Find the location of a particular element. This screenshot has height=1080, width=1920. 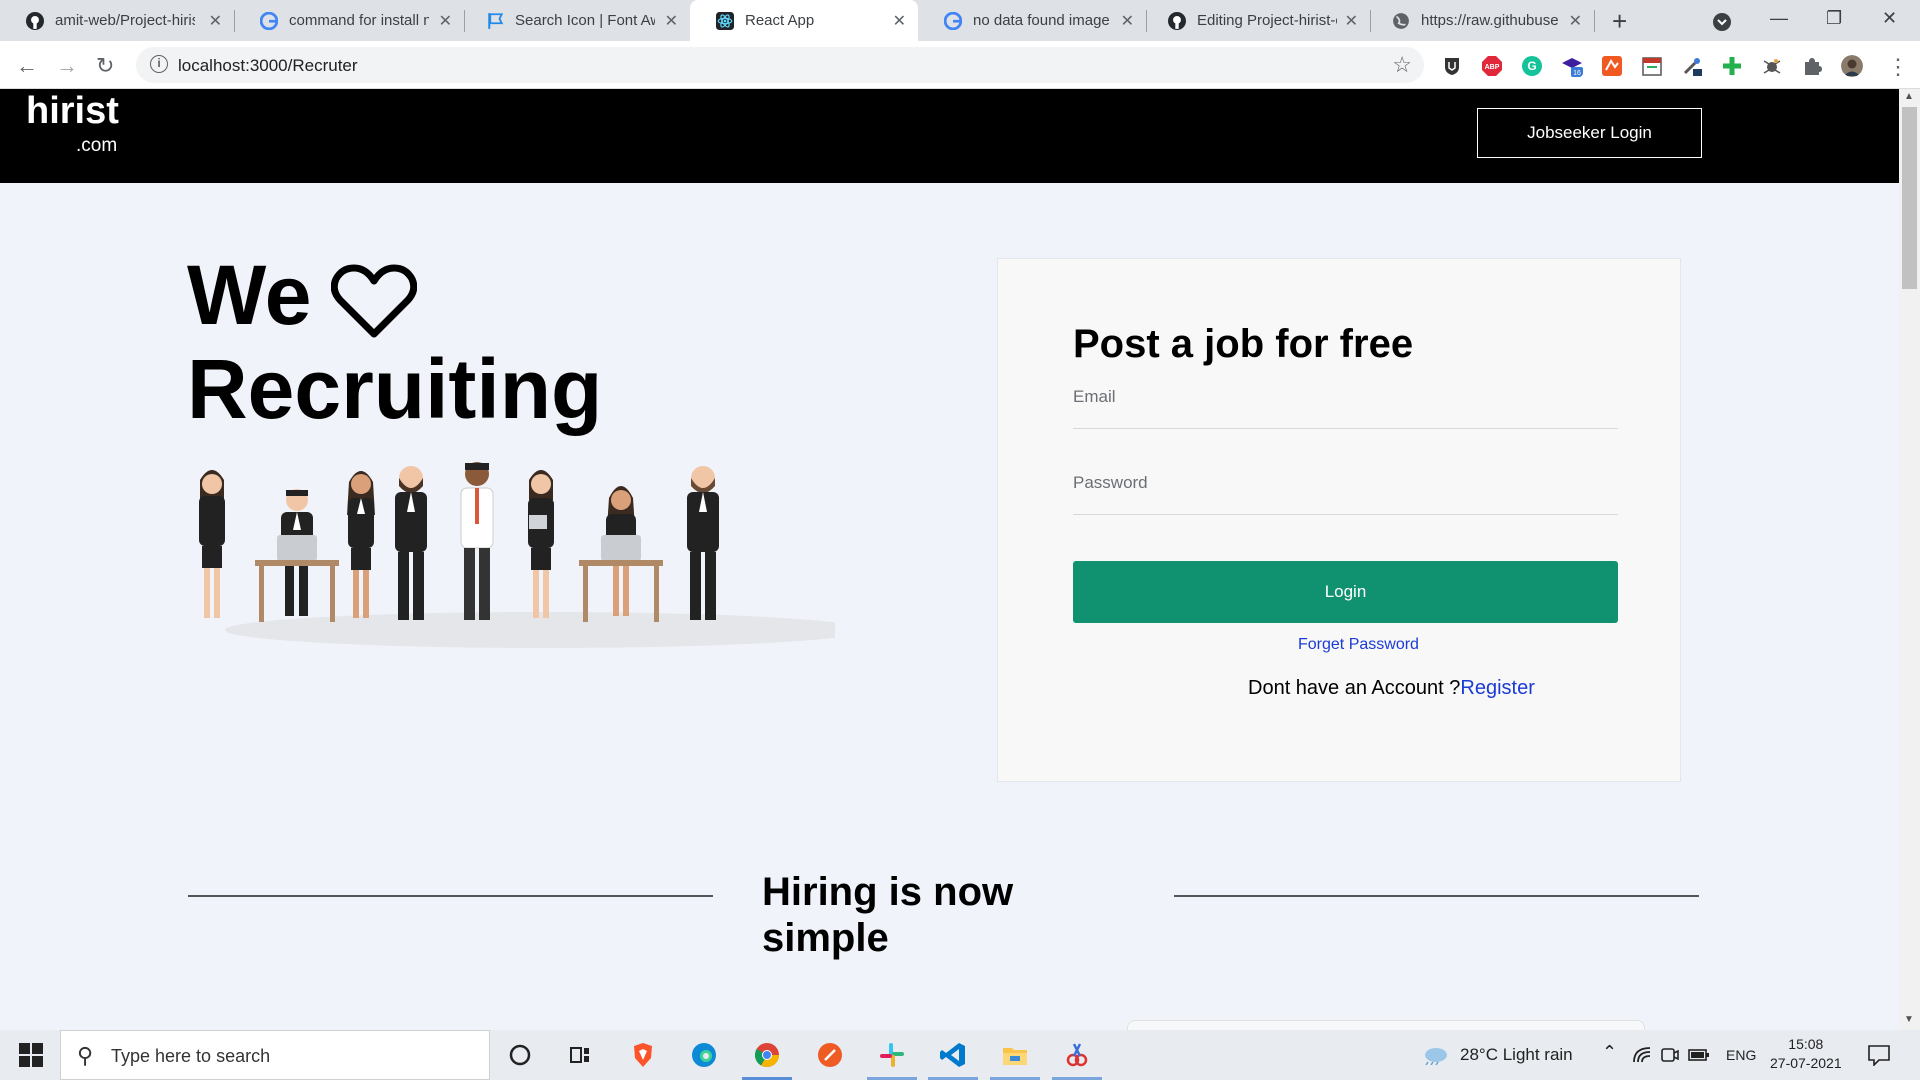

edge-browser-icon is located at coordinates (704, 1055).